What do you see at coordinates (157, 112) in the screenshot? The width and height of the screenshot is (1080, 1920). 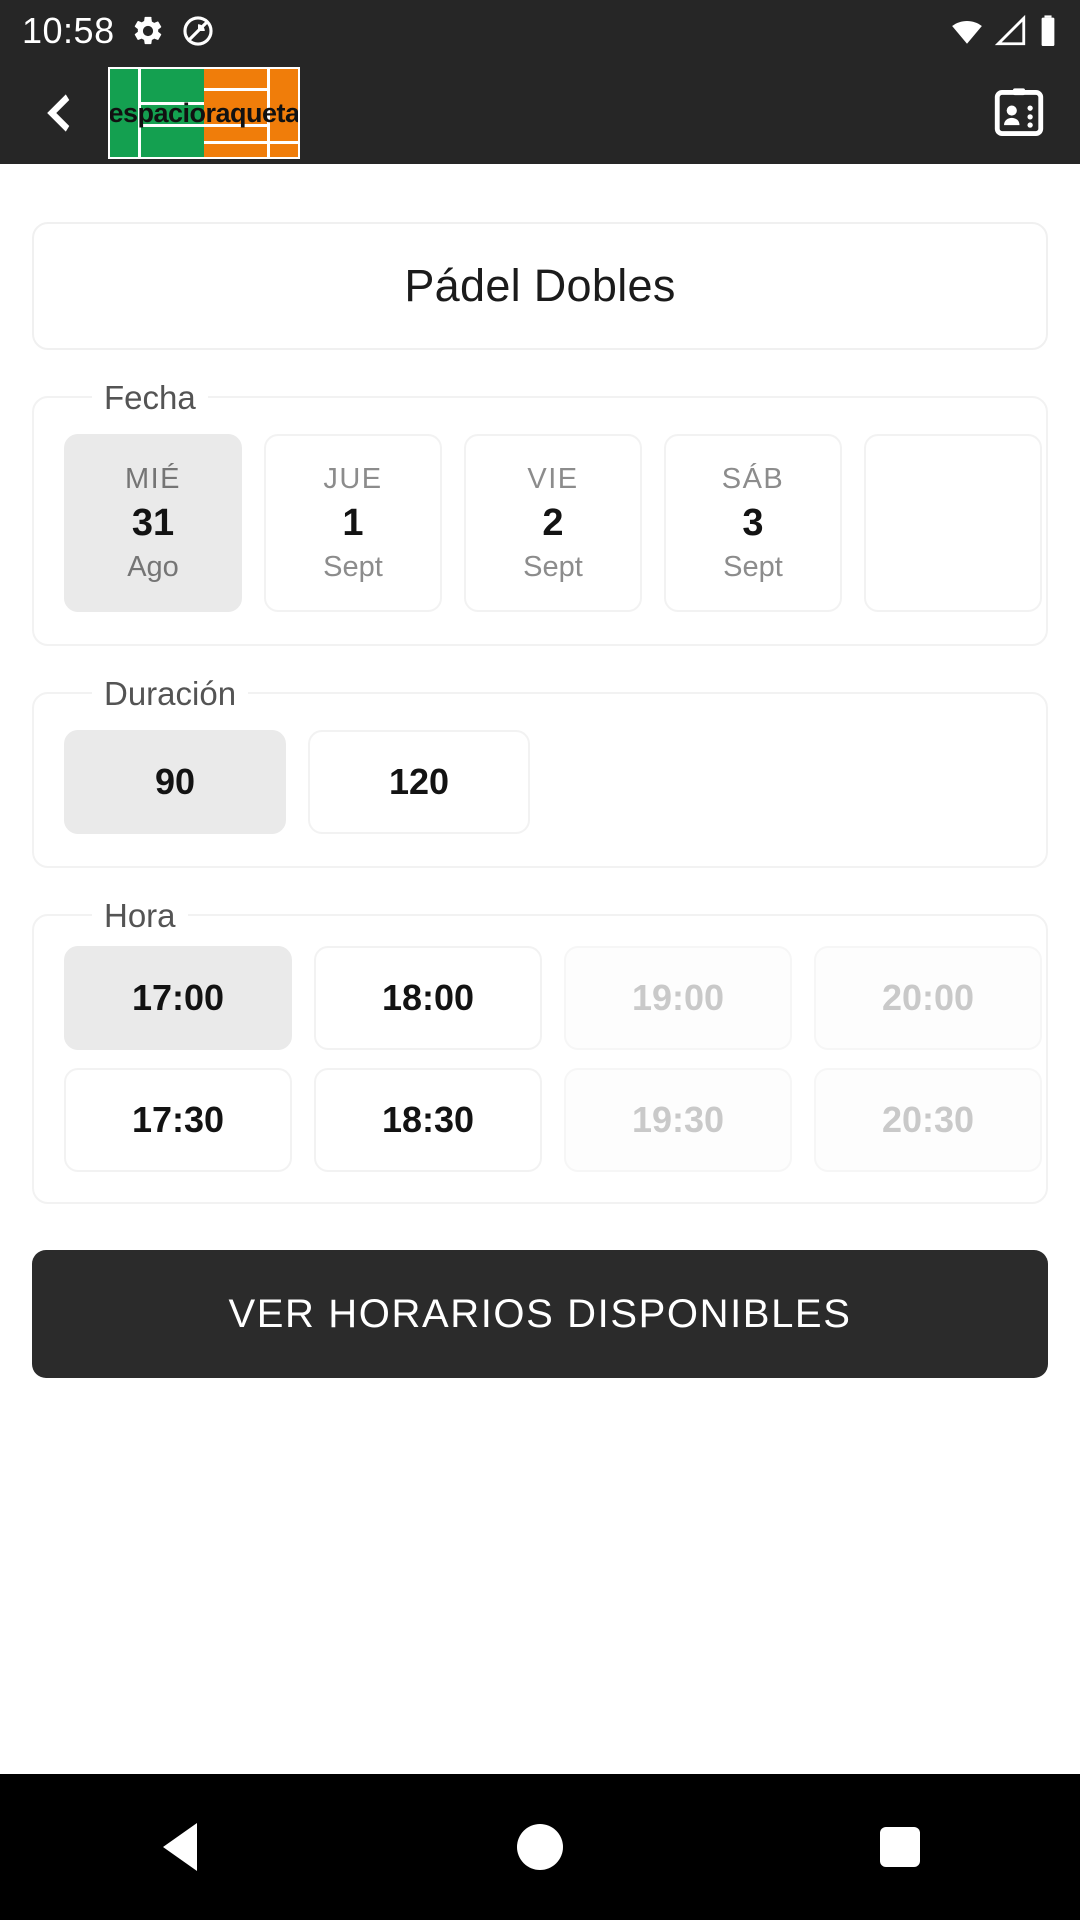 I see `logo-word-espacio: espacio` at bounding box center [157, 112].